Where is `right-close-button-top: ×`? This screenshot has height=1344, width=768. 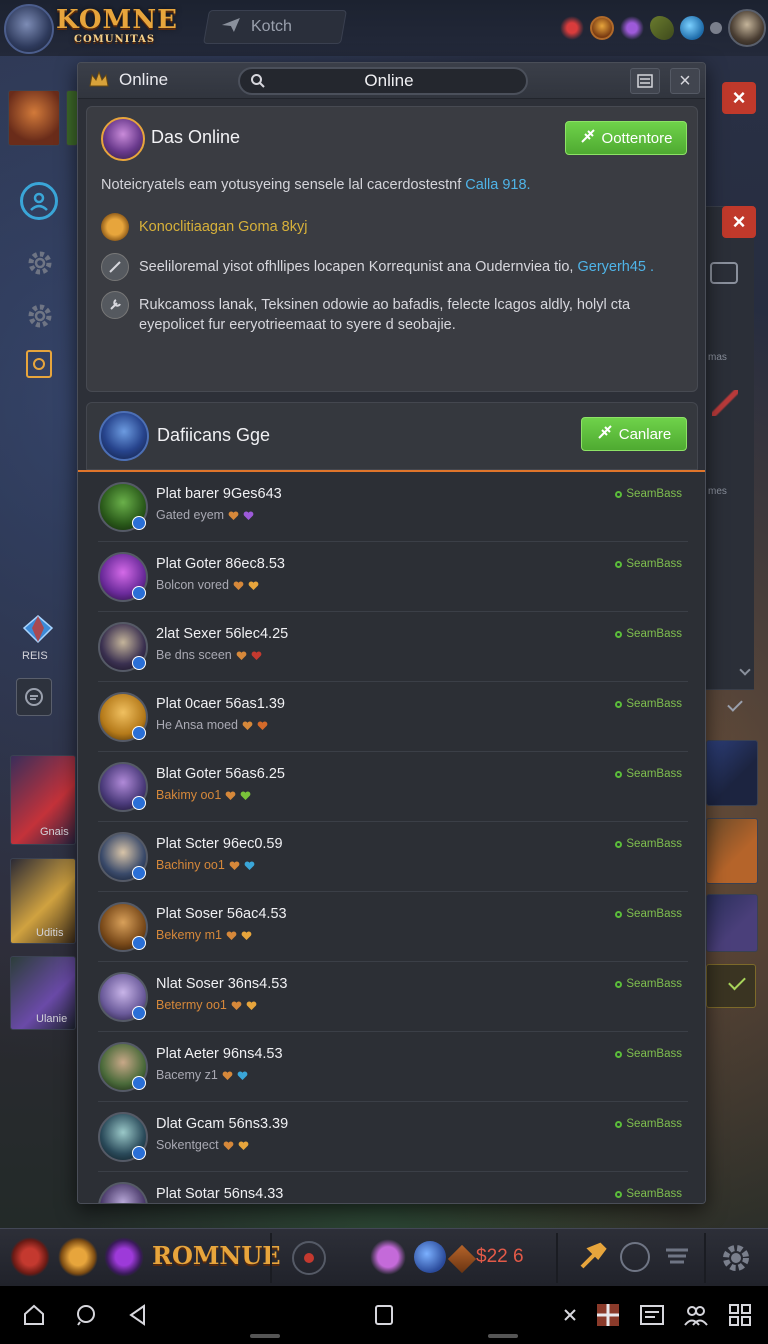 right-close-button-top: × is located at coordinates (739, 98).